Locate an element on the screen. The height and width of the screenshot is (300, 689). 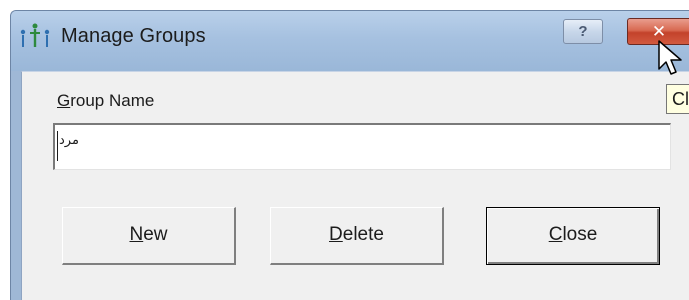
text-caret is located at coordinates (57, 146).